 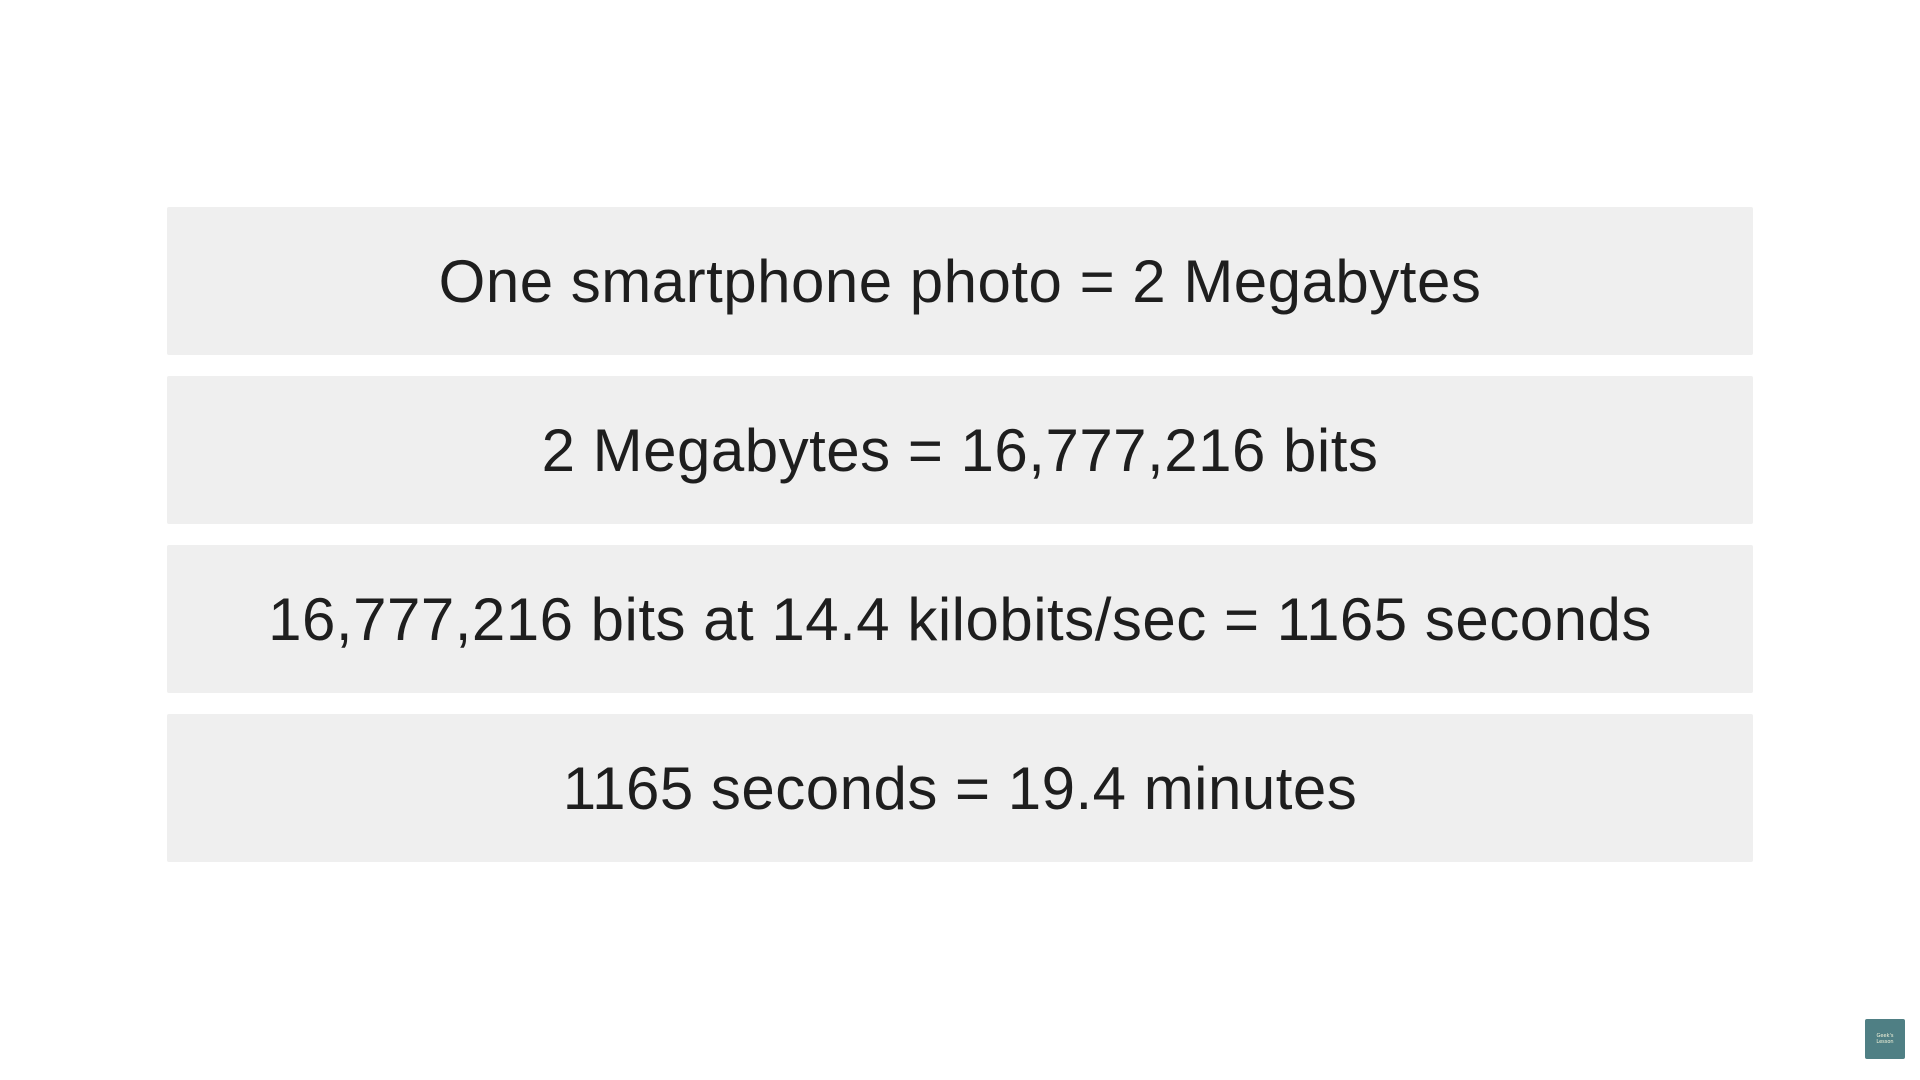 I want to click on equation-row-photo-size: One smartphone photo = 2 Megabytes, so click(x=960, y=281).